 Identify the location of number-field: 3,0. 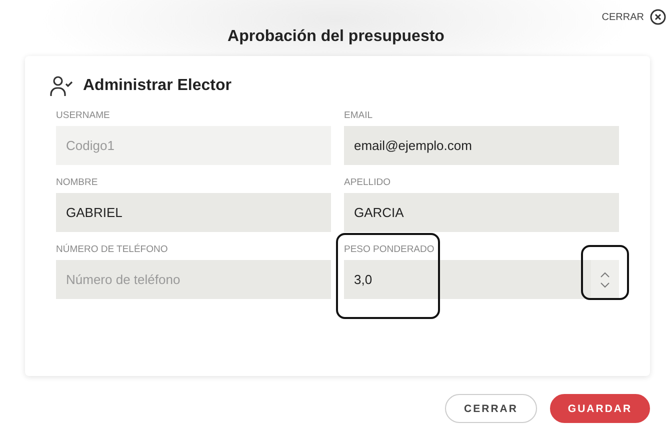
(481, 279).